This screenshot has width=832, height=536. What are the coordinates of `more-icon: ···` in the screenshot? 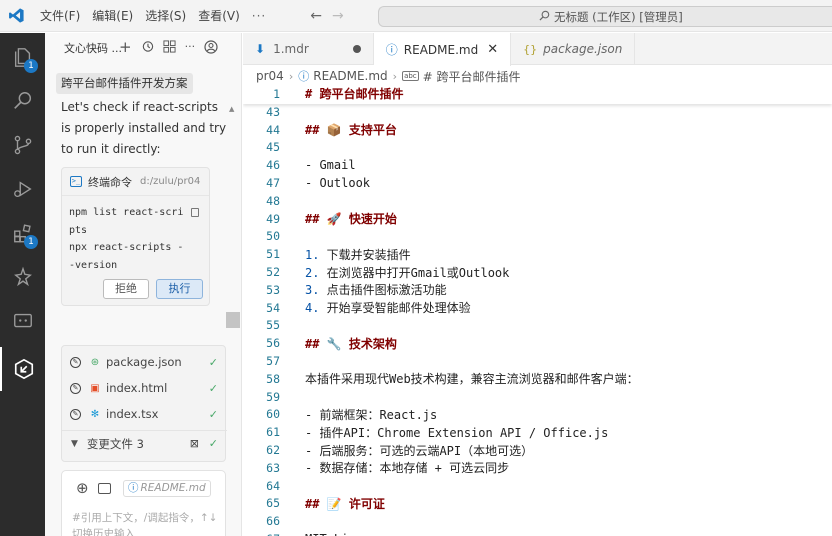 It's located at (190, 48).